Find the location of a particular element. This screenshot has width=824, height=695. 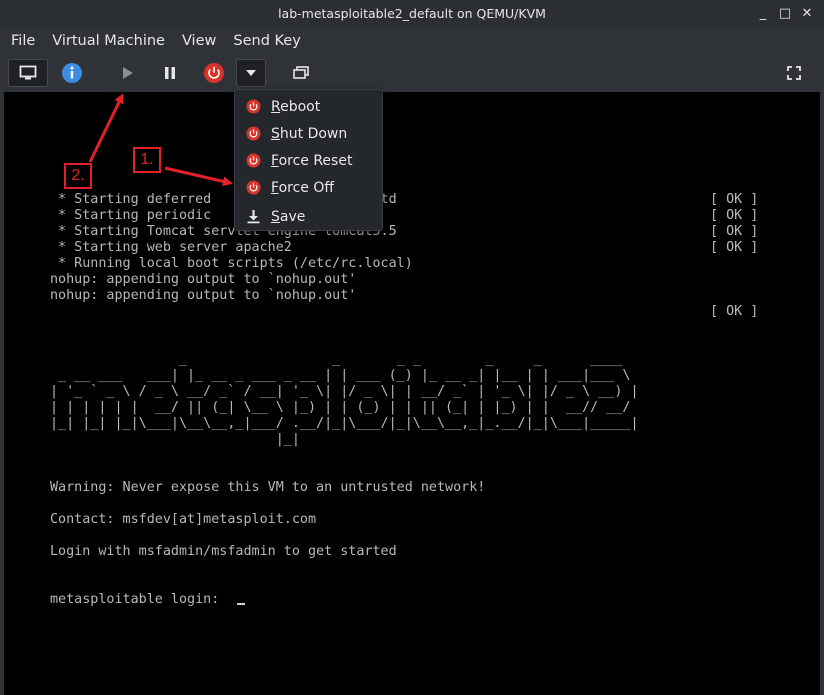

monitor-icon is located at coordinates (28, 72).